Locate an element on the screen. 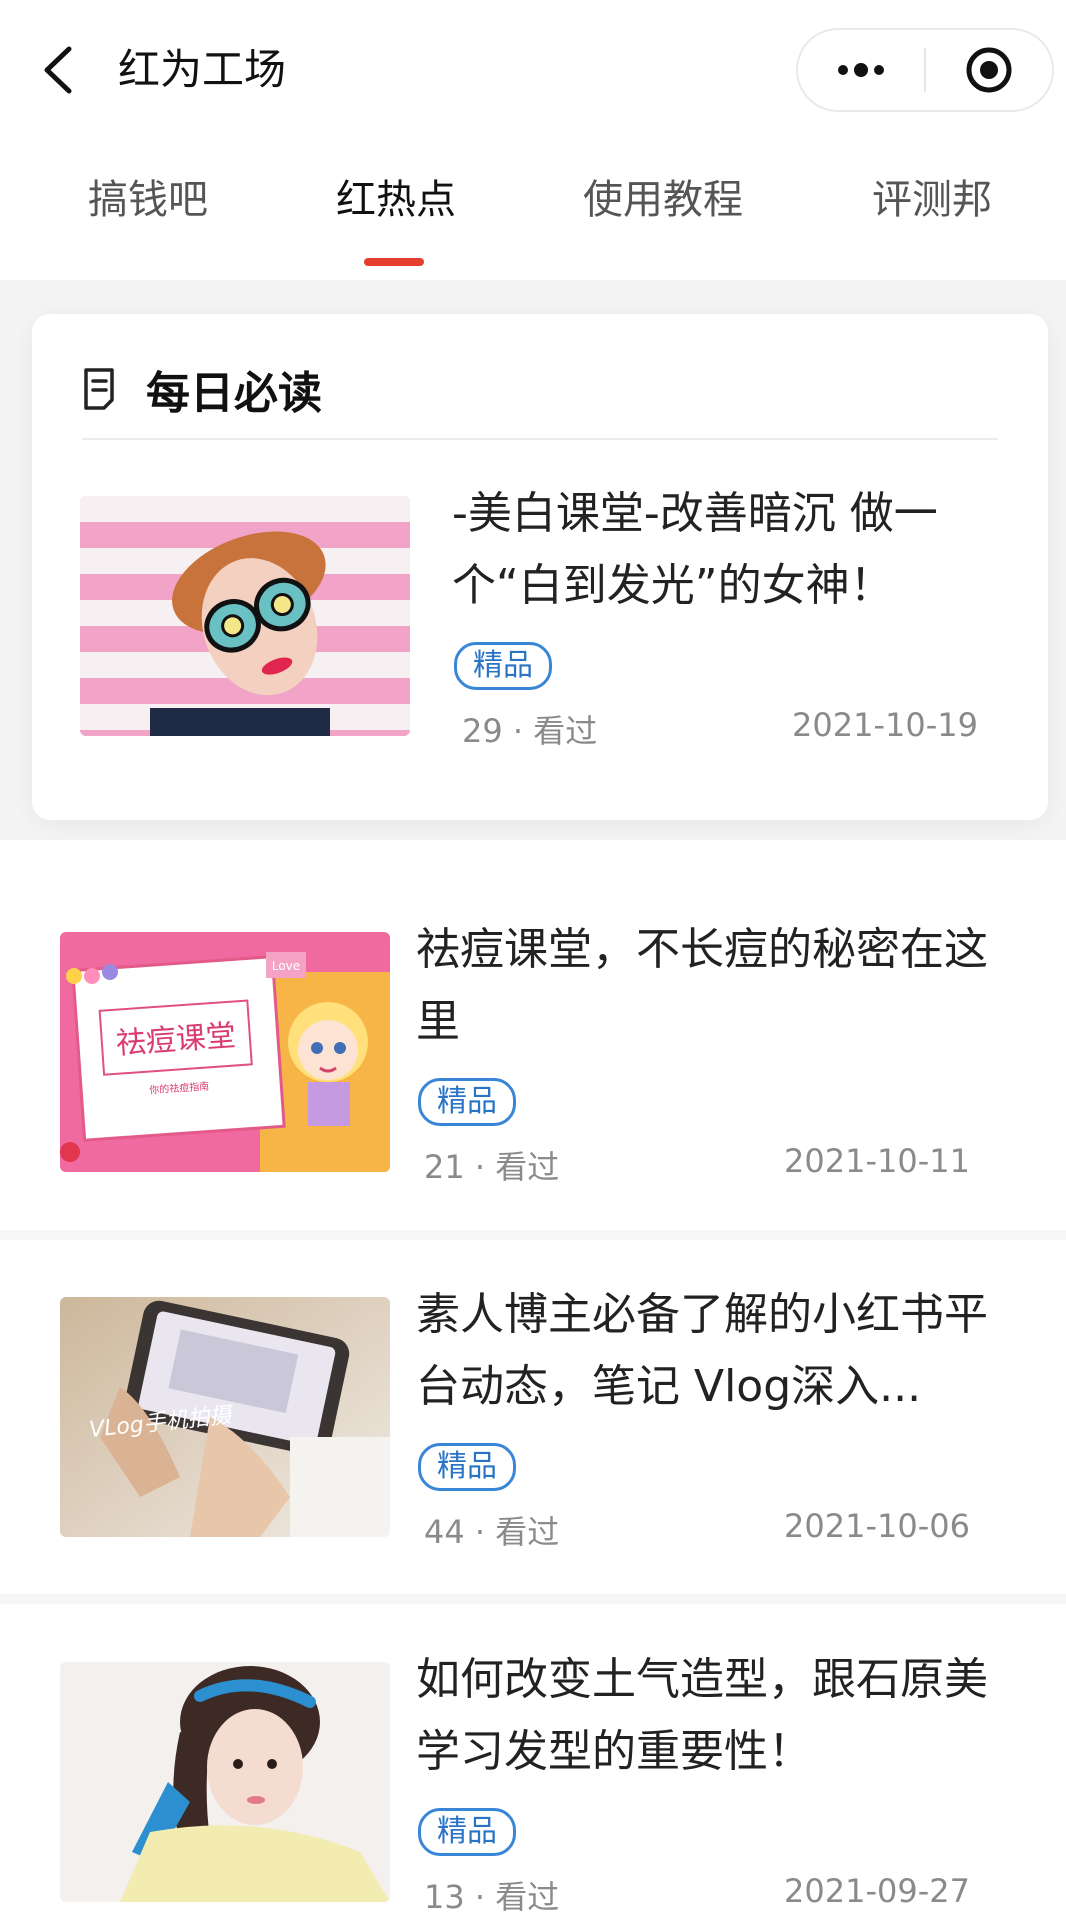 Image resolution: width=1066 pixels, height=1918 pixels. tab-shiyongjiaocheng: 使用教程 is located at coordinates (663, 200).